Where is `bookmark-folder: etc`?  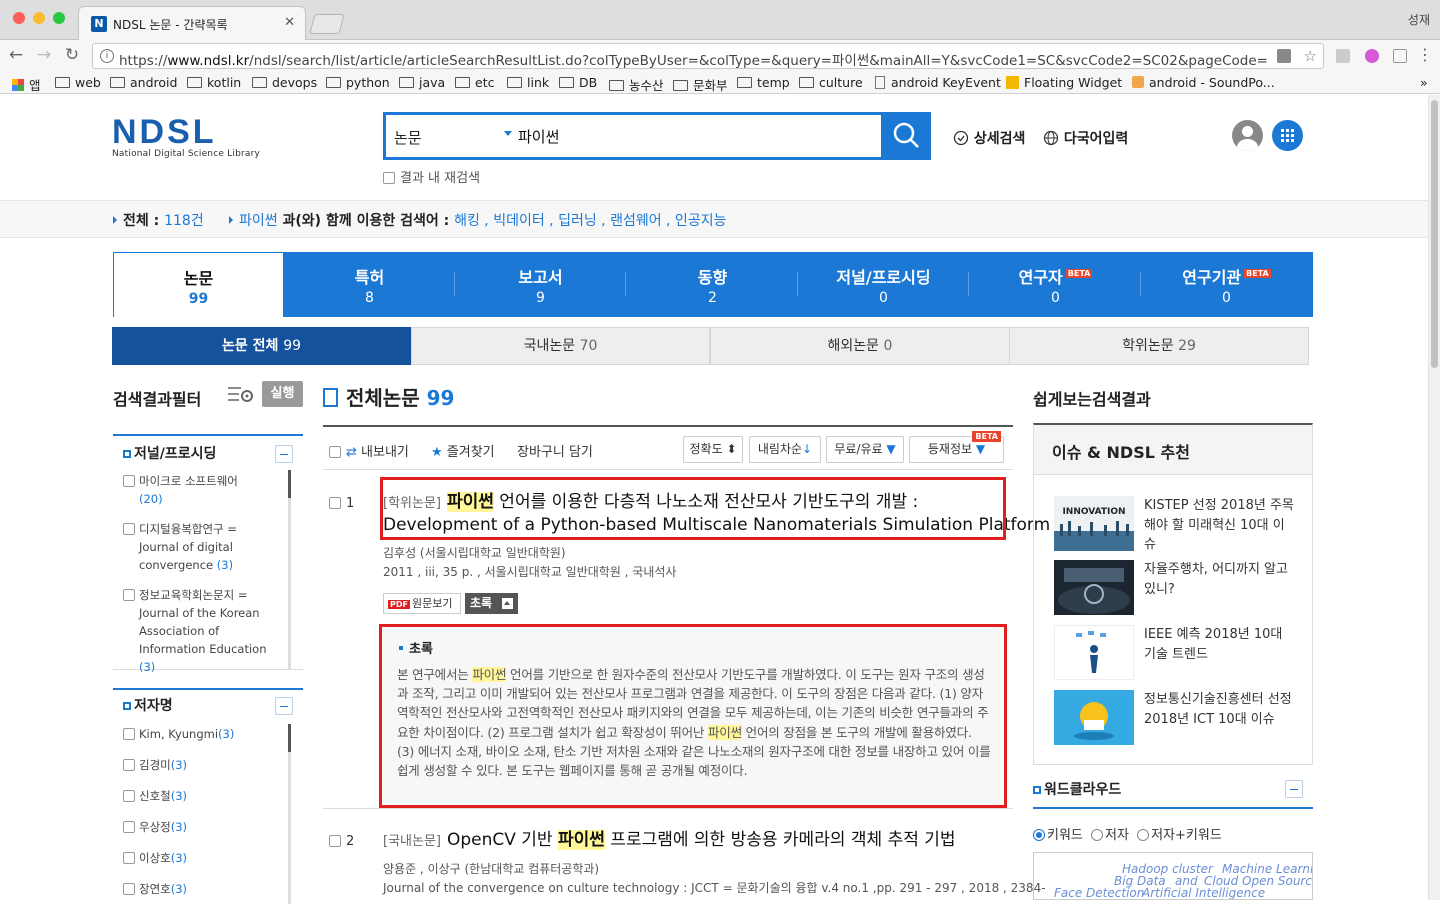 bookmark-folder: etc is located at coordinates (474, 82).